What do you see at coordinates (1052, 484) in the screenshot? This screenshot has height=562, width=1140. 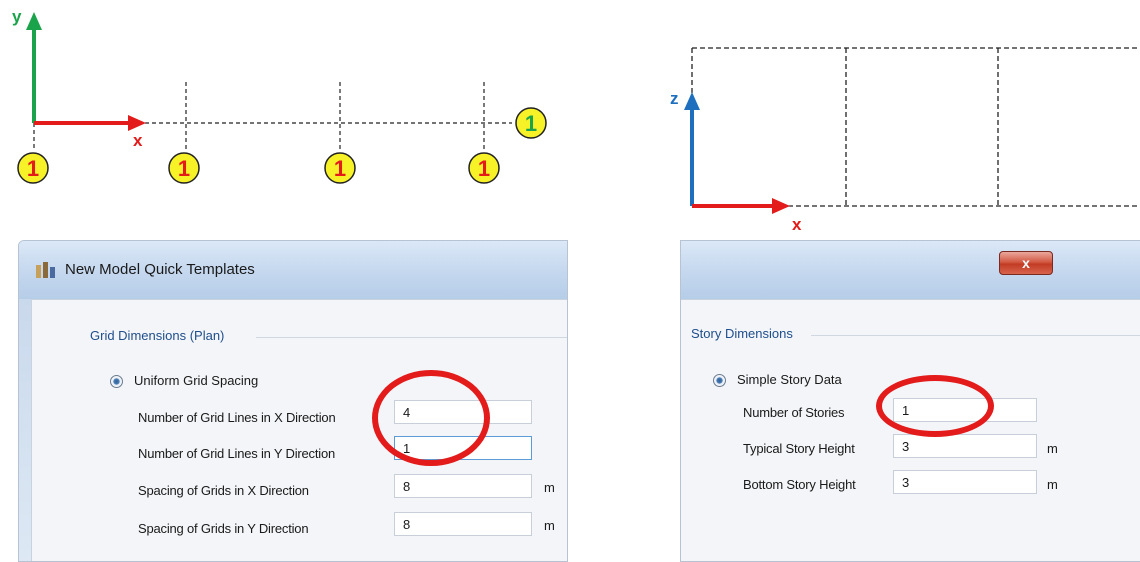 I see `bottom-story-height-unit: m` at bounding box center [1052, 484].